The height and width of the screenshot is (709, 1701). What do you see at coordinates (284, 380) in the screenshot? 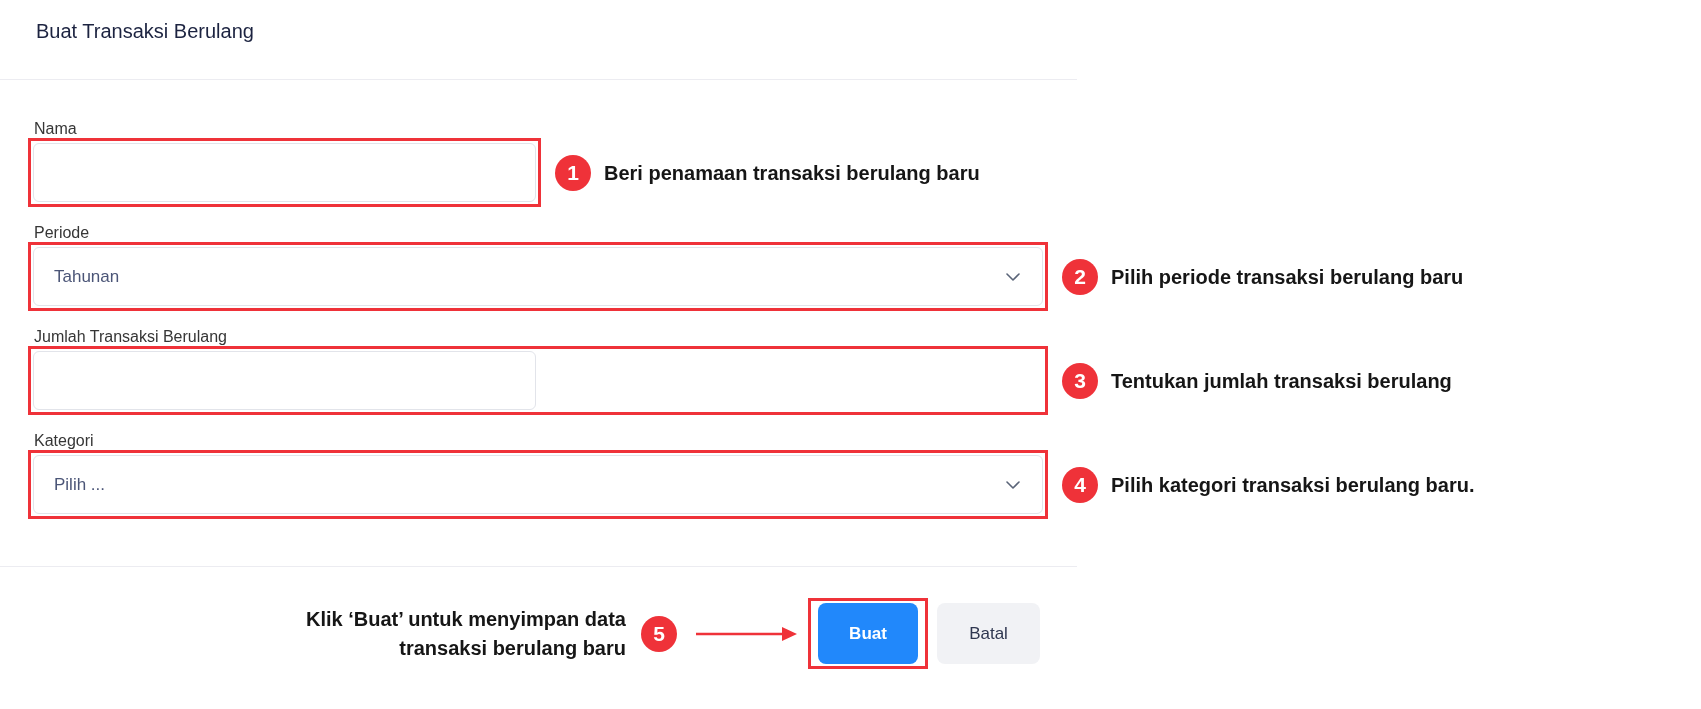
I see `input-field` at bounding box center [284, 380].